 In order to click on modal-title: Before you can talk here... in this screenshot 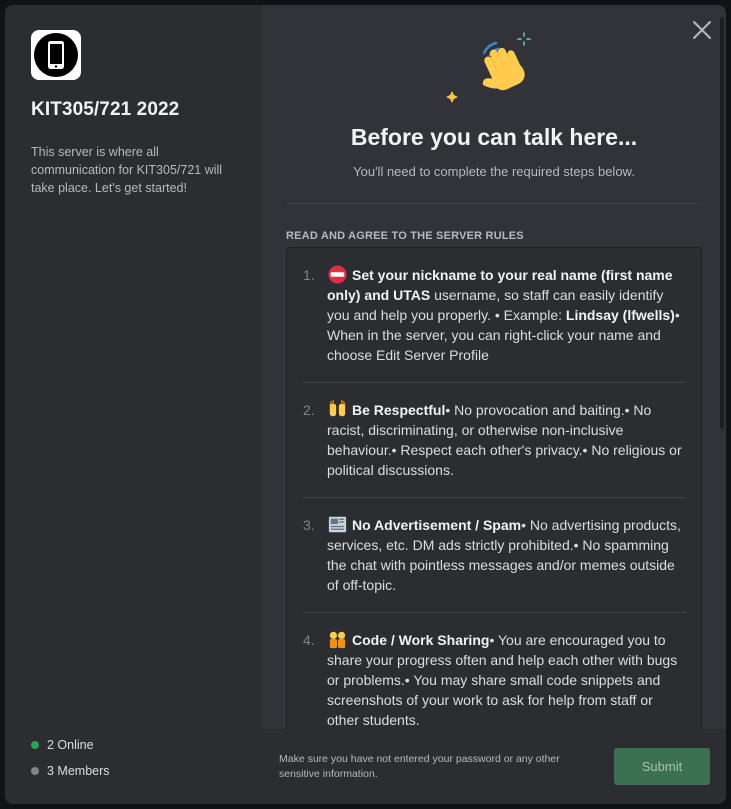, I will do `click(494, 137)`.